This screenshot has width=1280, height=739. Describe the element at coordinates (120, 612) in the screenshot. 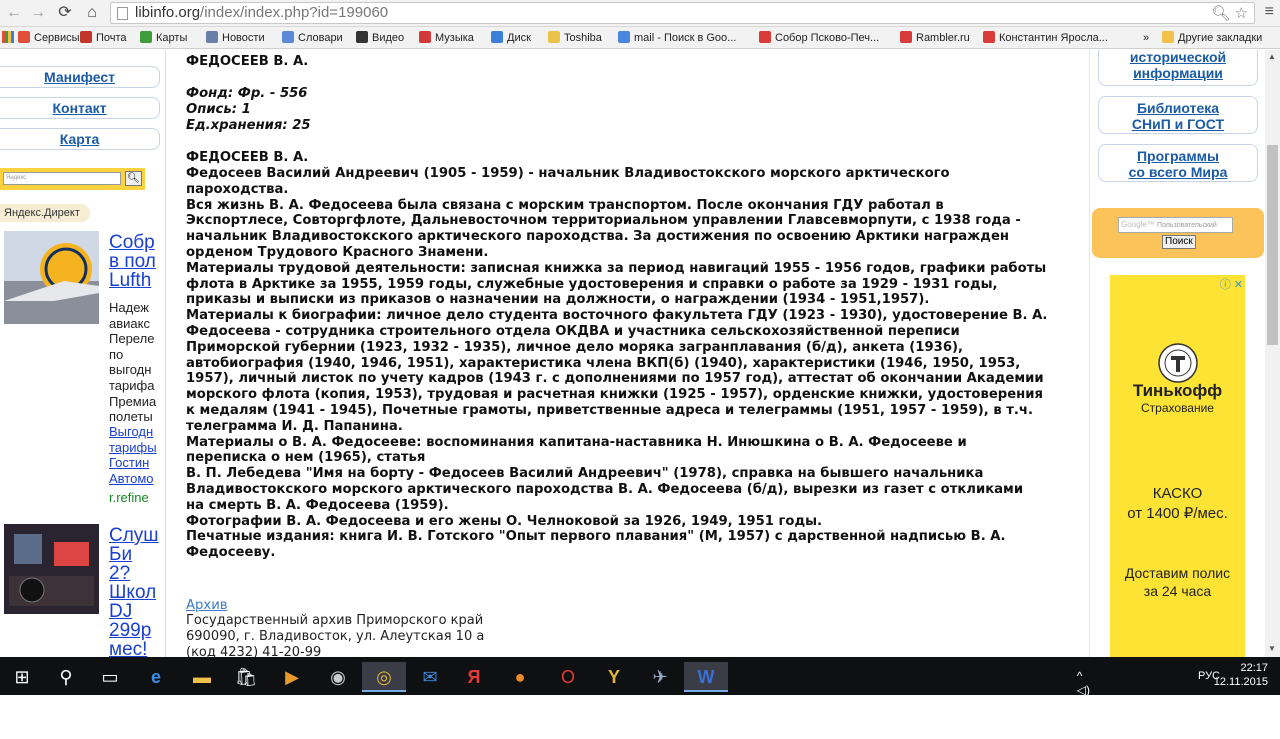

I see `ad2-title-line: DJ` at that location.